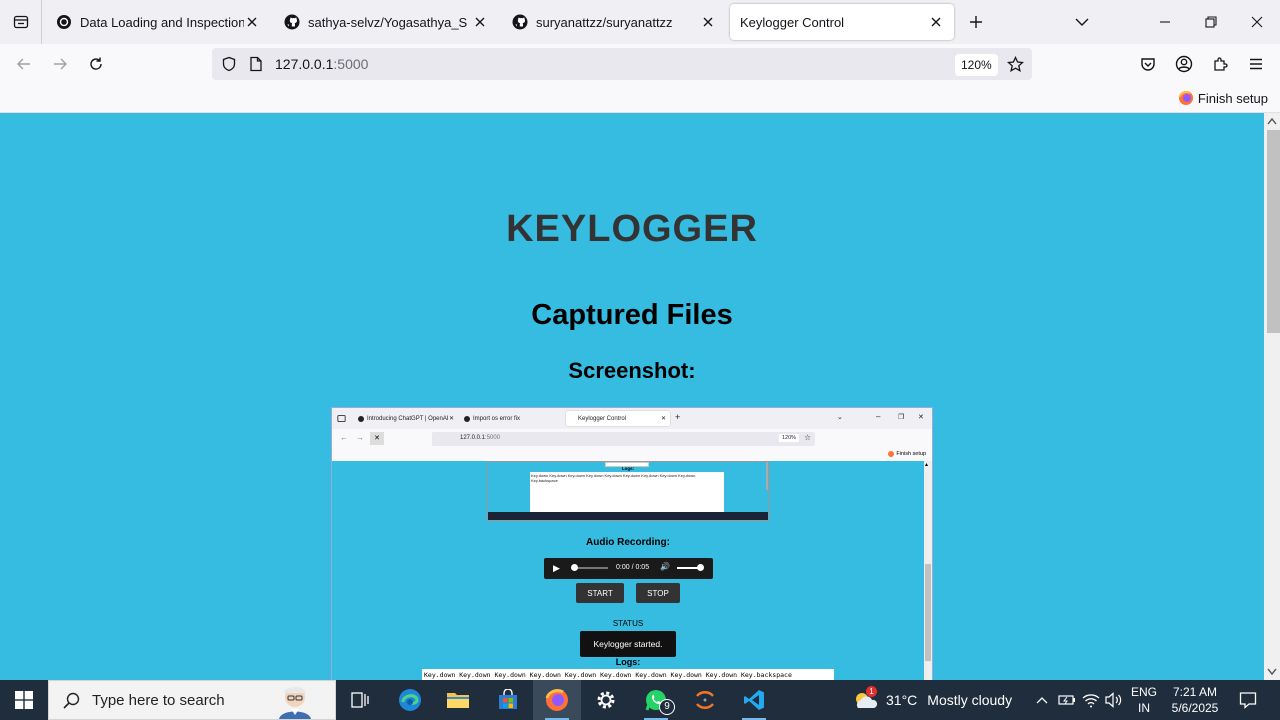 The image size is (1280, 720). I want to click on forward-arrow-icon: →, so click(360, 437).